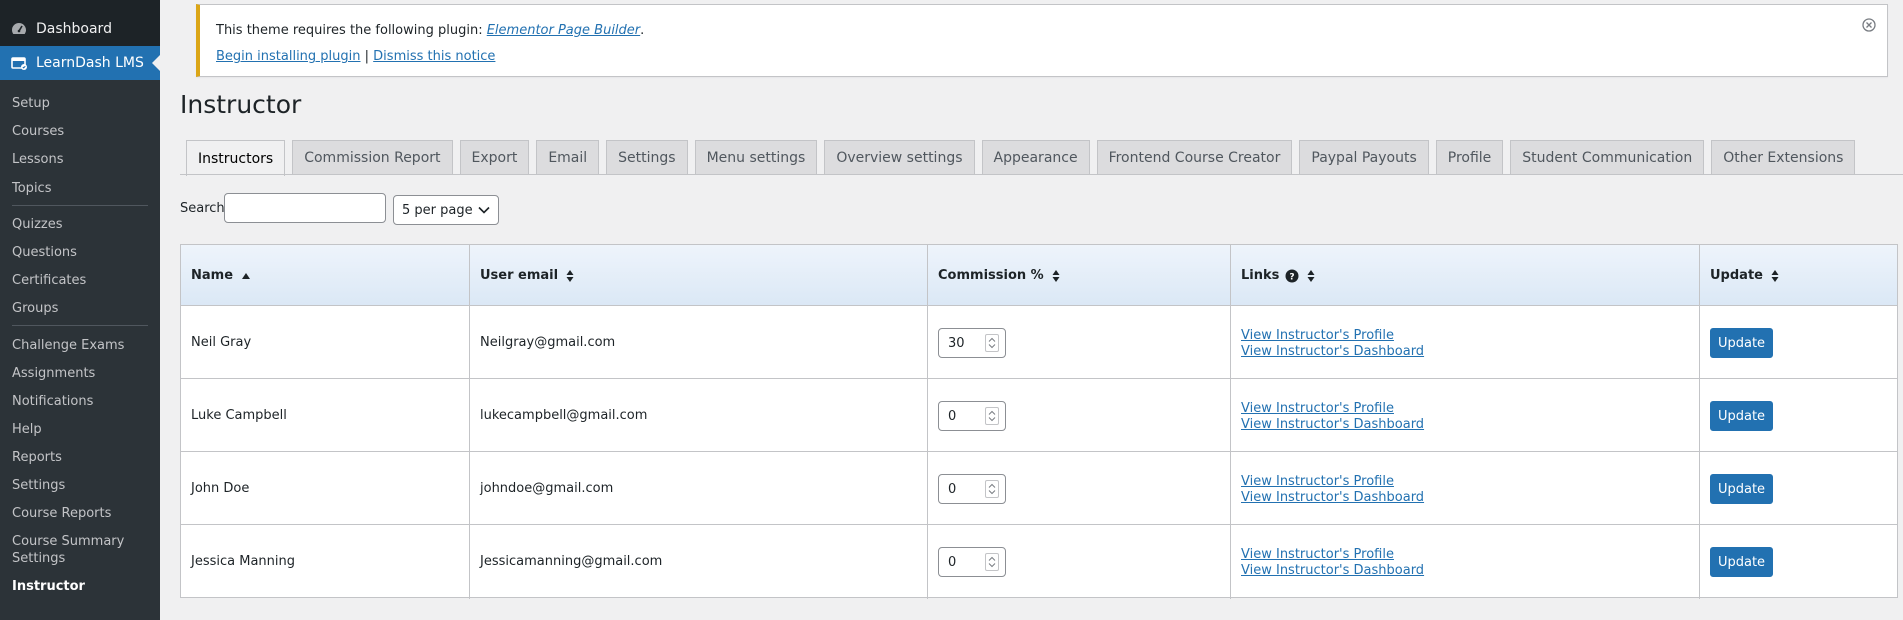 Image resolution: width=1903 pixels, height=620 pixels. Describe the element at coordinates (68, 345) in the screenshot. I see `submenu-challenge-exams: Challenge Exams` at that location.